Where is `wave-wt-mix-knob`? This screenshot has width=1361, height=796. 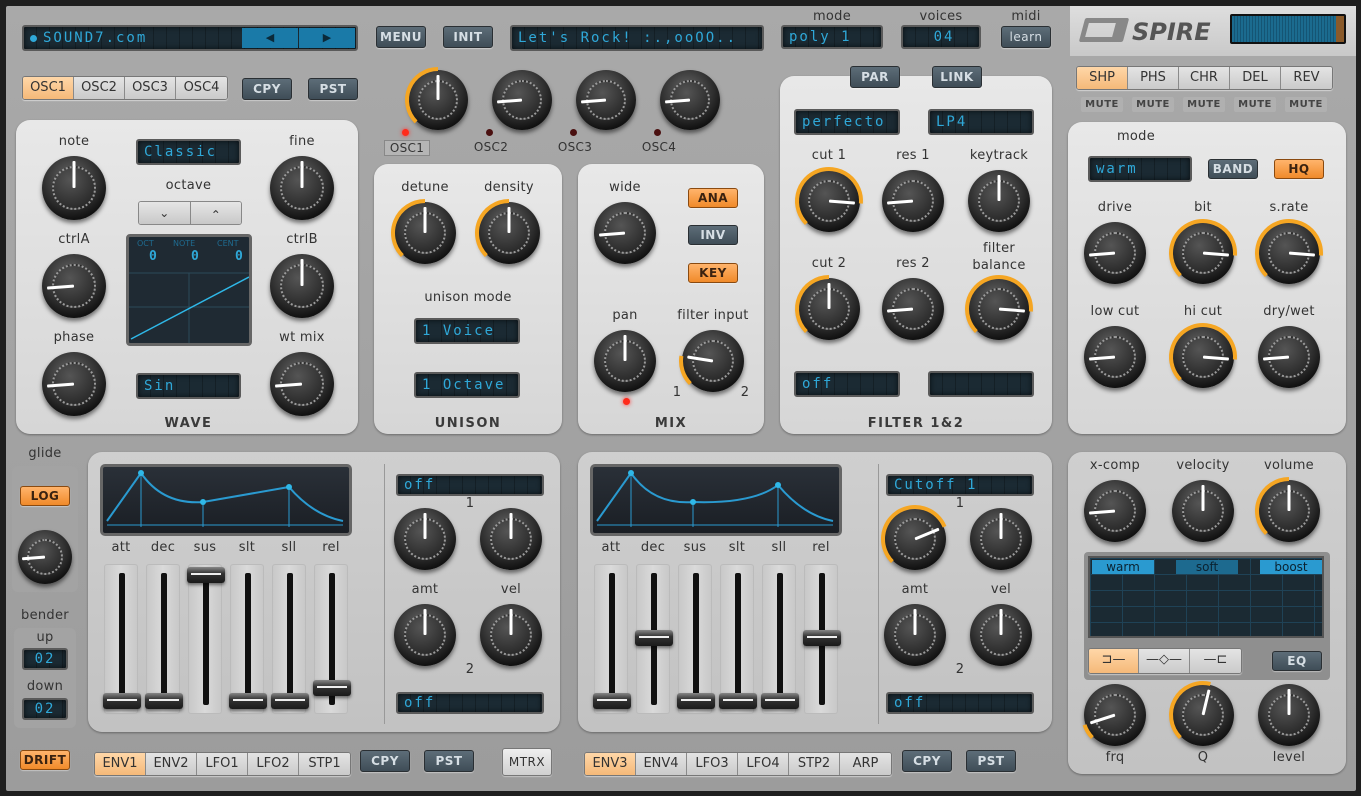
wave-wt-mix-knob is located at coordinates (302, 384).